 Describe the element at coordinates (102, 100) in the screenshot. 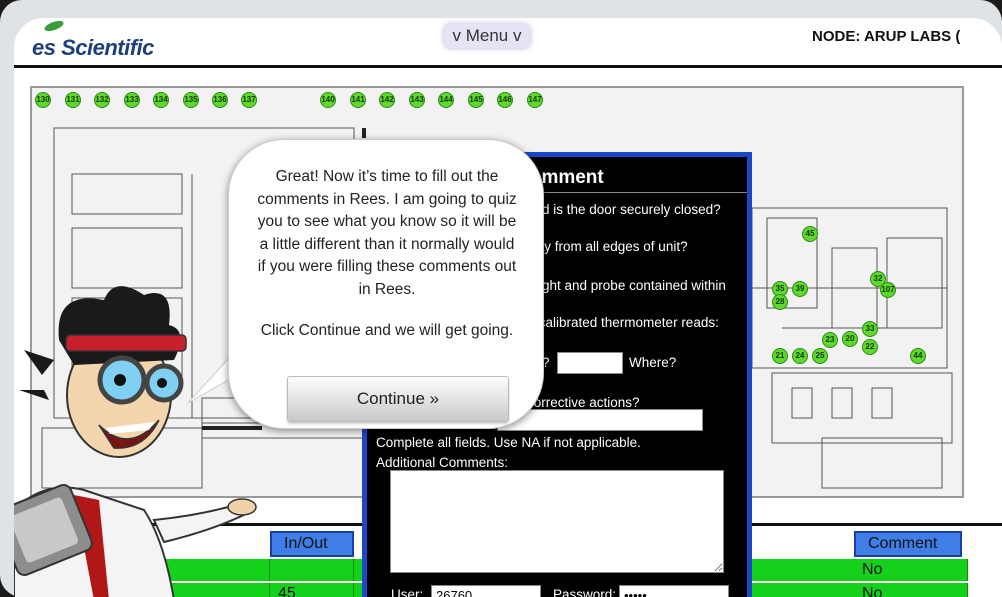

I see `marker-top-132: 132` at that location.